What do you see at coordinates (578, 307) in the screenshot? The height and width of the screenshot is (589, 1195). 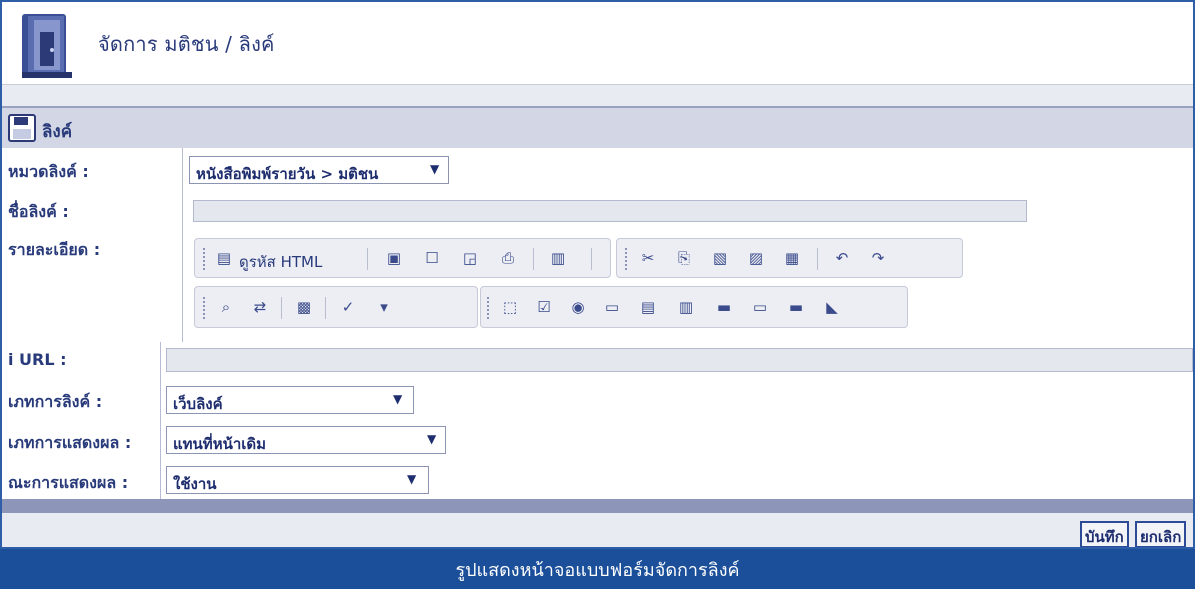 I see `radio-icon: ◉` at bounding box center [578, 307].